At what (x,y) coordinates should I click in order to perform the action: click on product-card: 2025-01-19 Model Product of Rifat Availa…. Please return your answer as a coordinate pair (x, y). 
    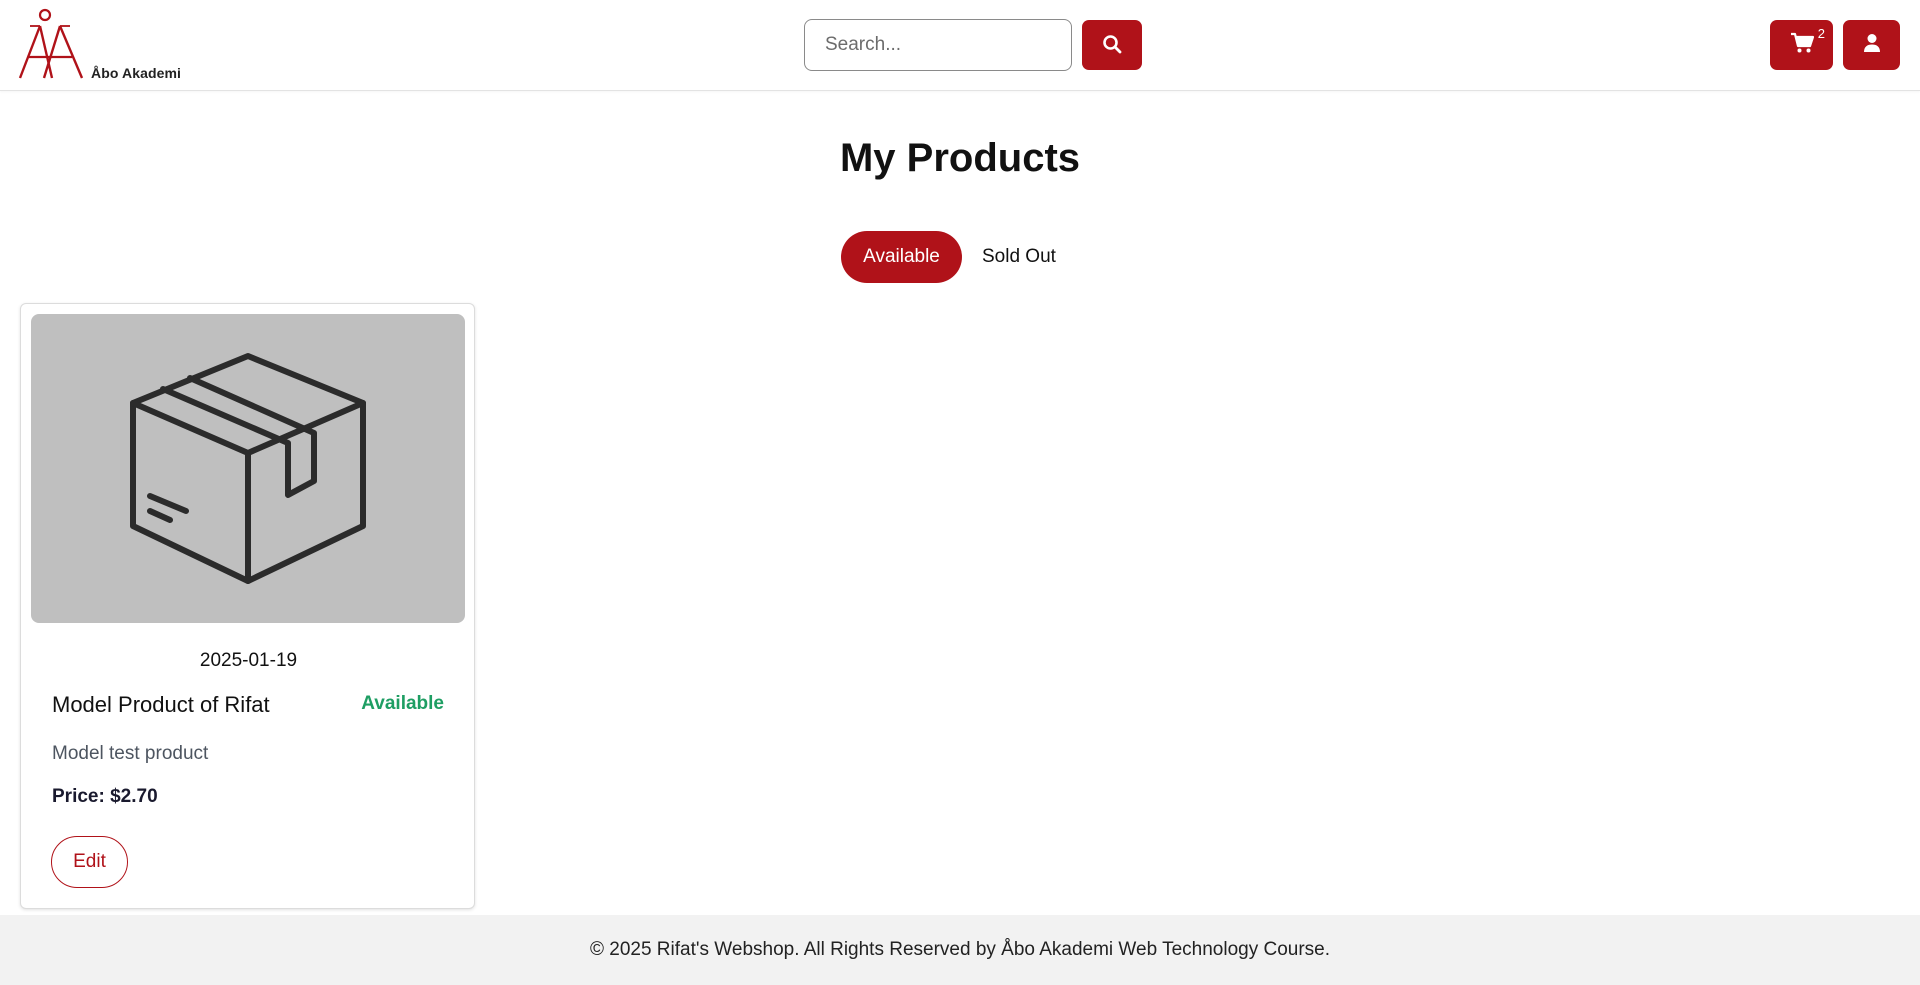
    Looking at the image, I should click on (247, 606).